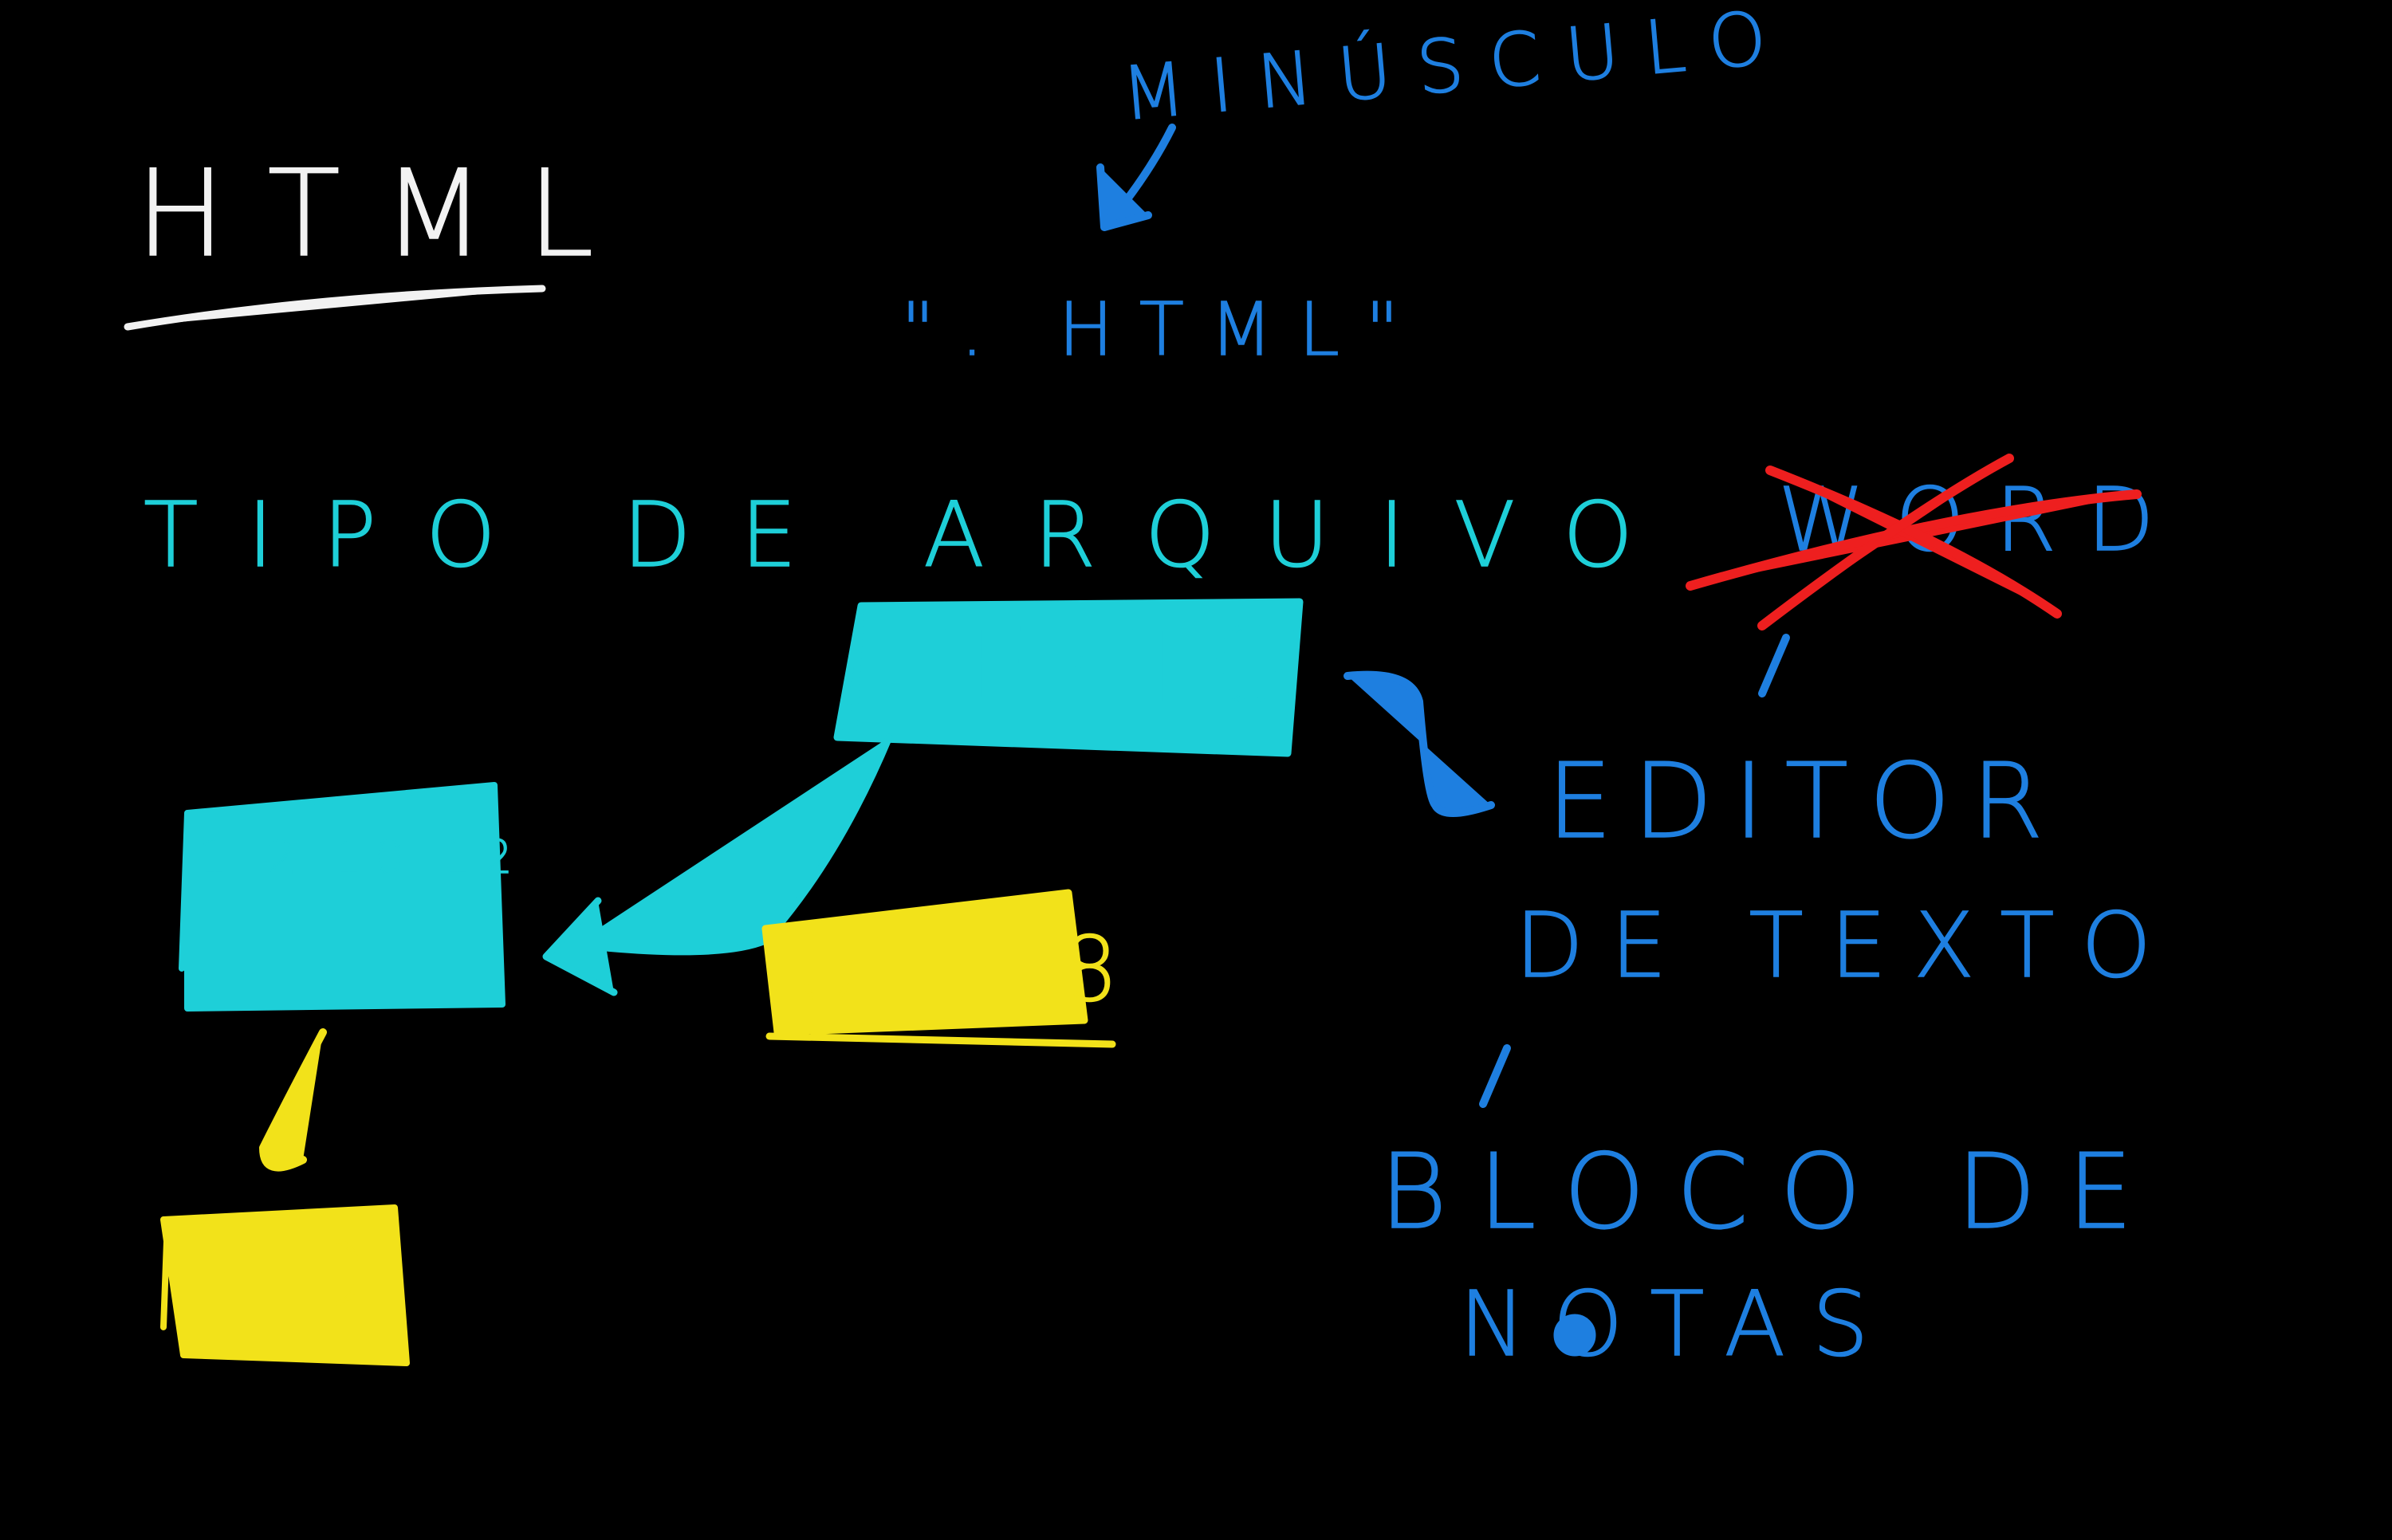  What do you see at coordinates (294, 1275) in the screenshot?
I see `hd-box-label: HD` at bounding box center [294, 1275].